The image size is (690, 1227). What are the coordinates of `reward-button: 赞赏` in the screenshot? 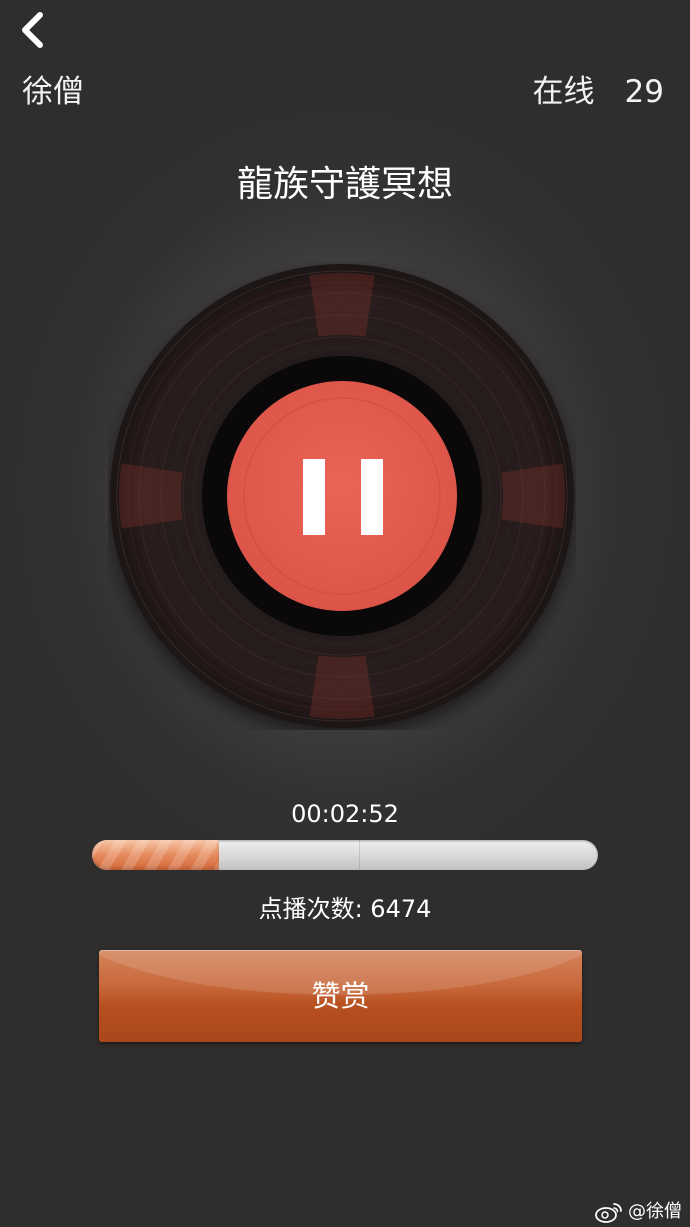 It's located at (340, 996).